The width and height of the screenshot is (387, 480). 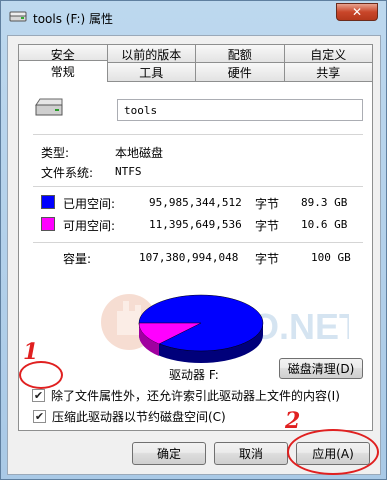 I want to click on close-button: ✕, so click(x=357, y=12).